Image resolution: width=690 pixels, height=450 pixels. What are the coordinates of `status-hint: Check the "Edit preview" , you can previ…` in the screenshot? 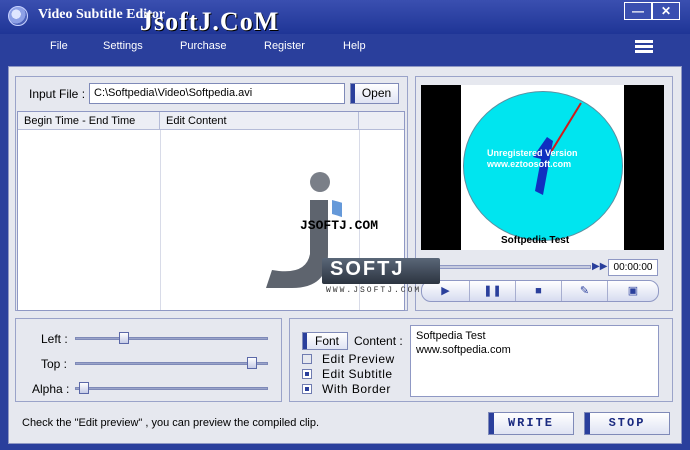 It's located at (171, 423).